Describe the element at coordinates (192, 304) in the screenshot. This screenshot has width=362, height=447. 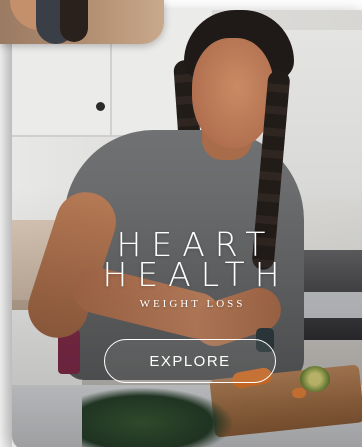
I see `card-subtitle: WEIGHT LOSS` at that location.